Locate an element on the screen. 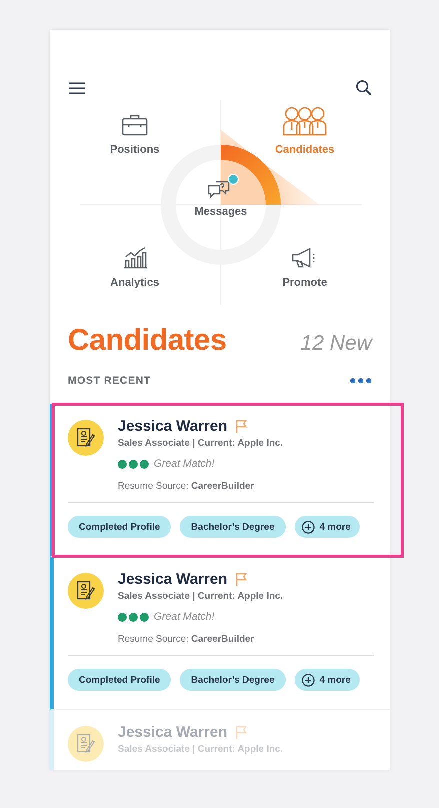  page-title: Candidates is located at coordinates (147, 341).